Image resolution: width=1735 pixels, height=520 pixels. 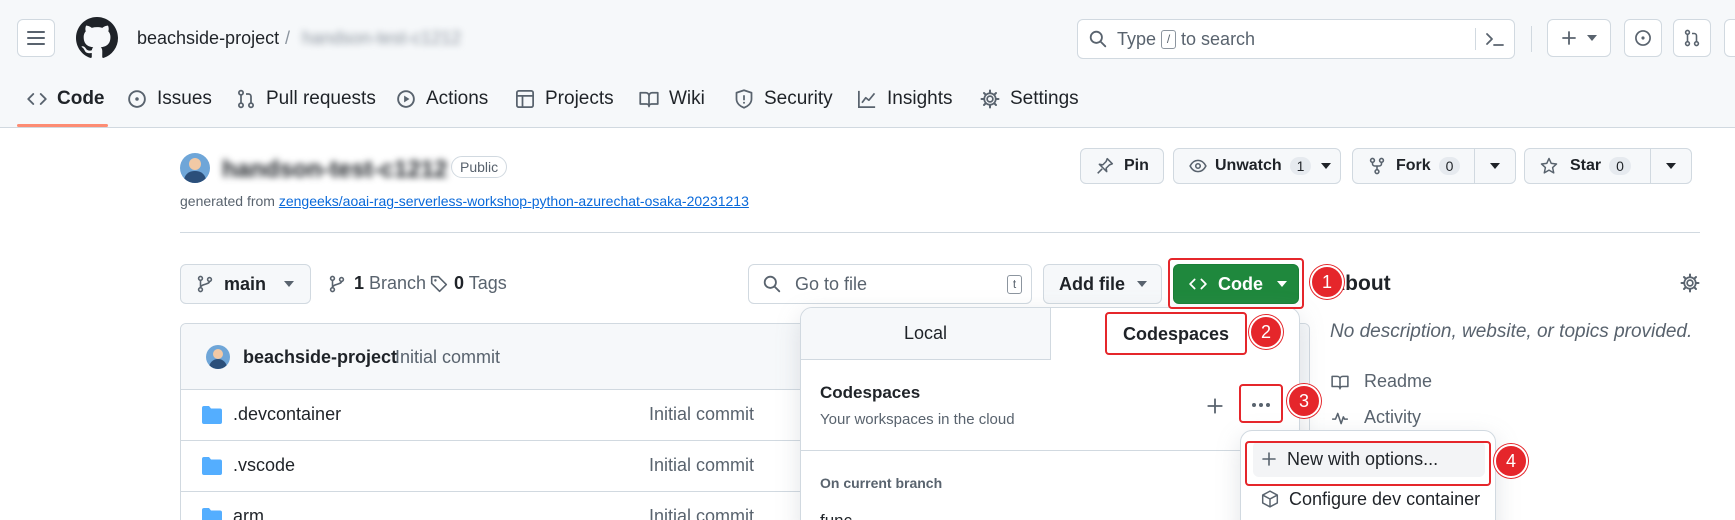 What do you see at coordinates (1495, 166) in the screenshot?
I see `fork-dropdown-button` at bounding box center [1495, 166].